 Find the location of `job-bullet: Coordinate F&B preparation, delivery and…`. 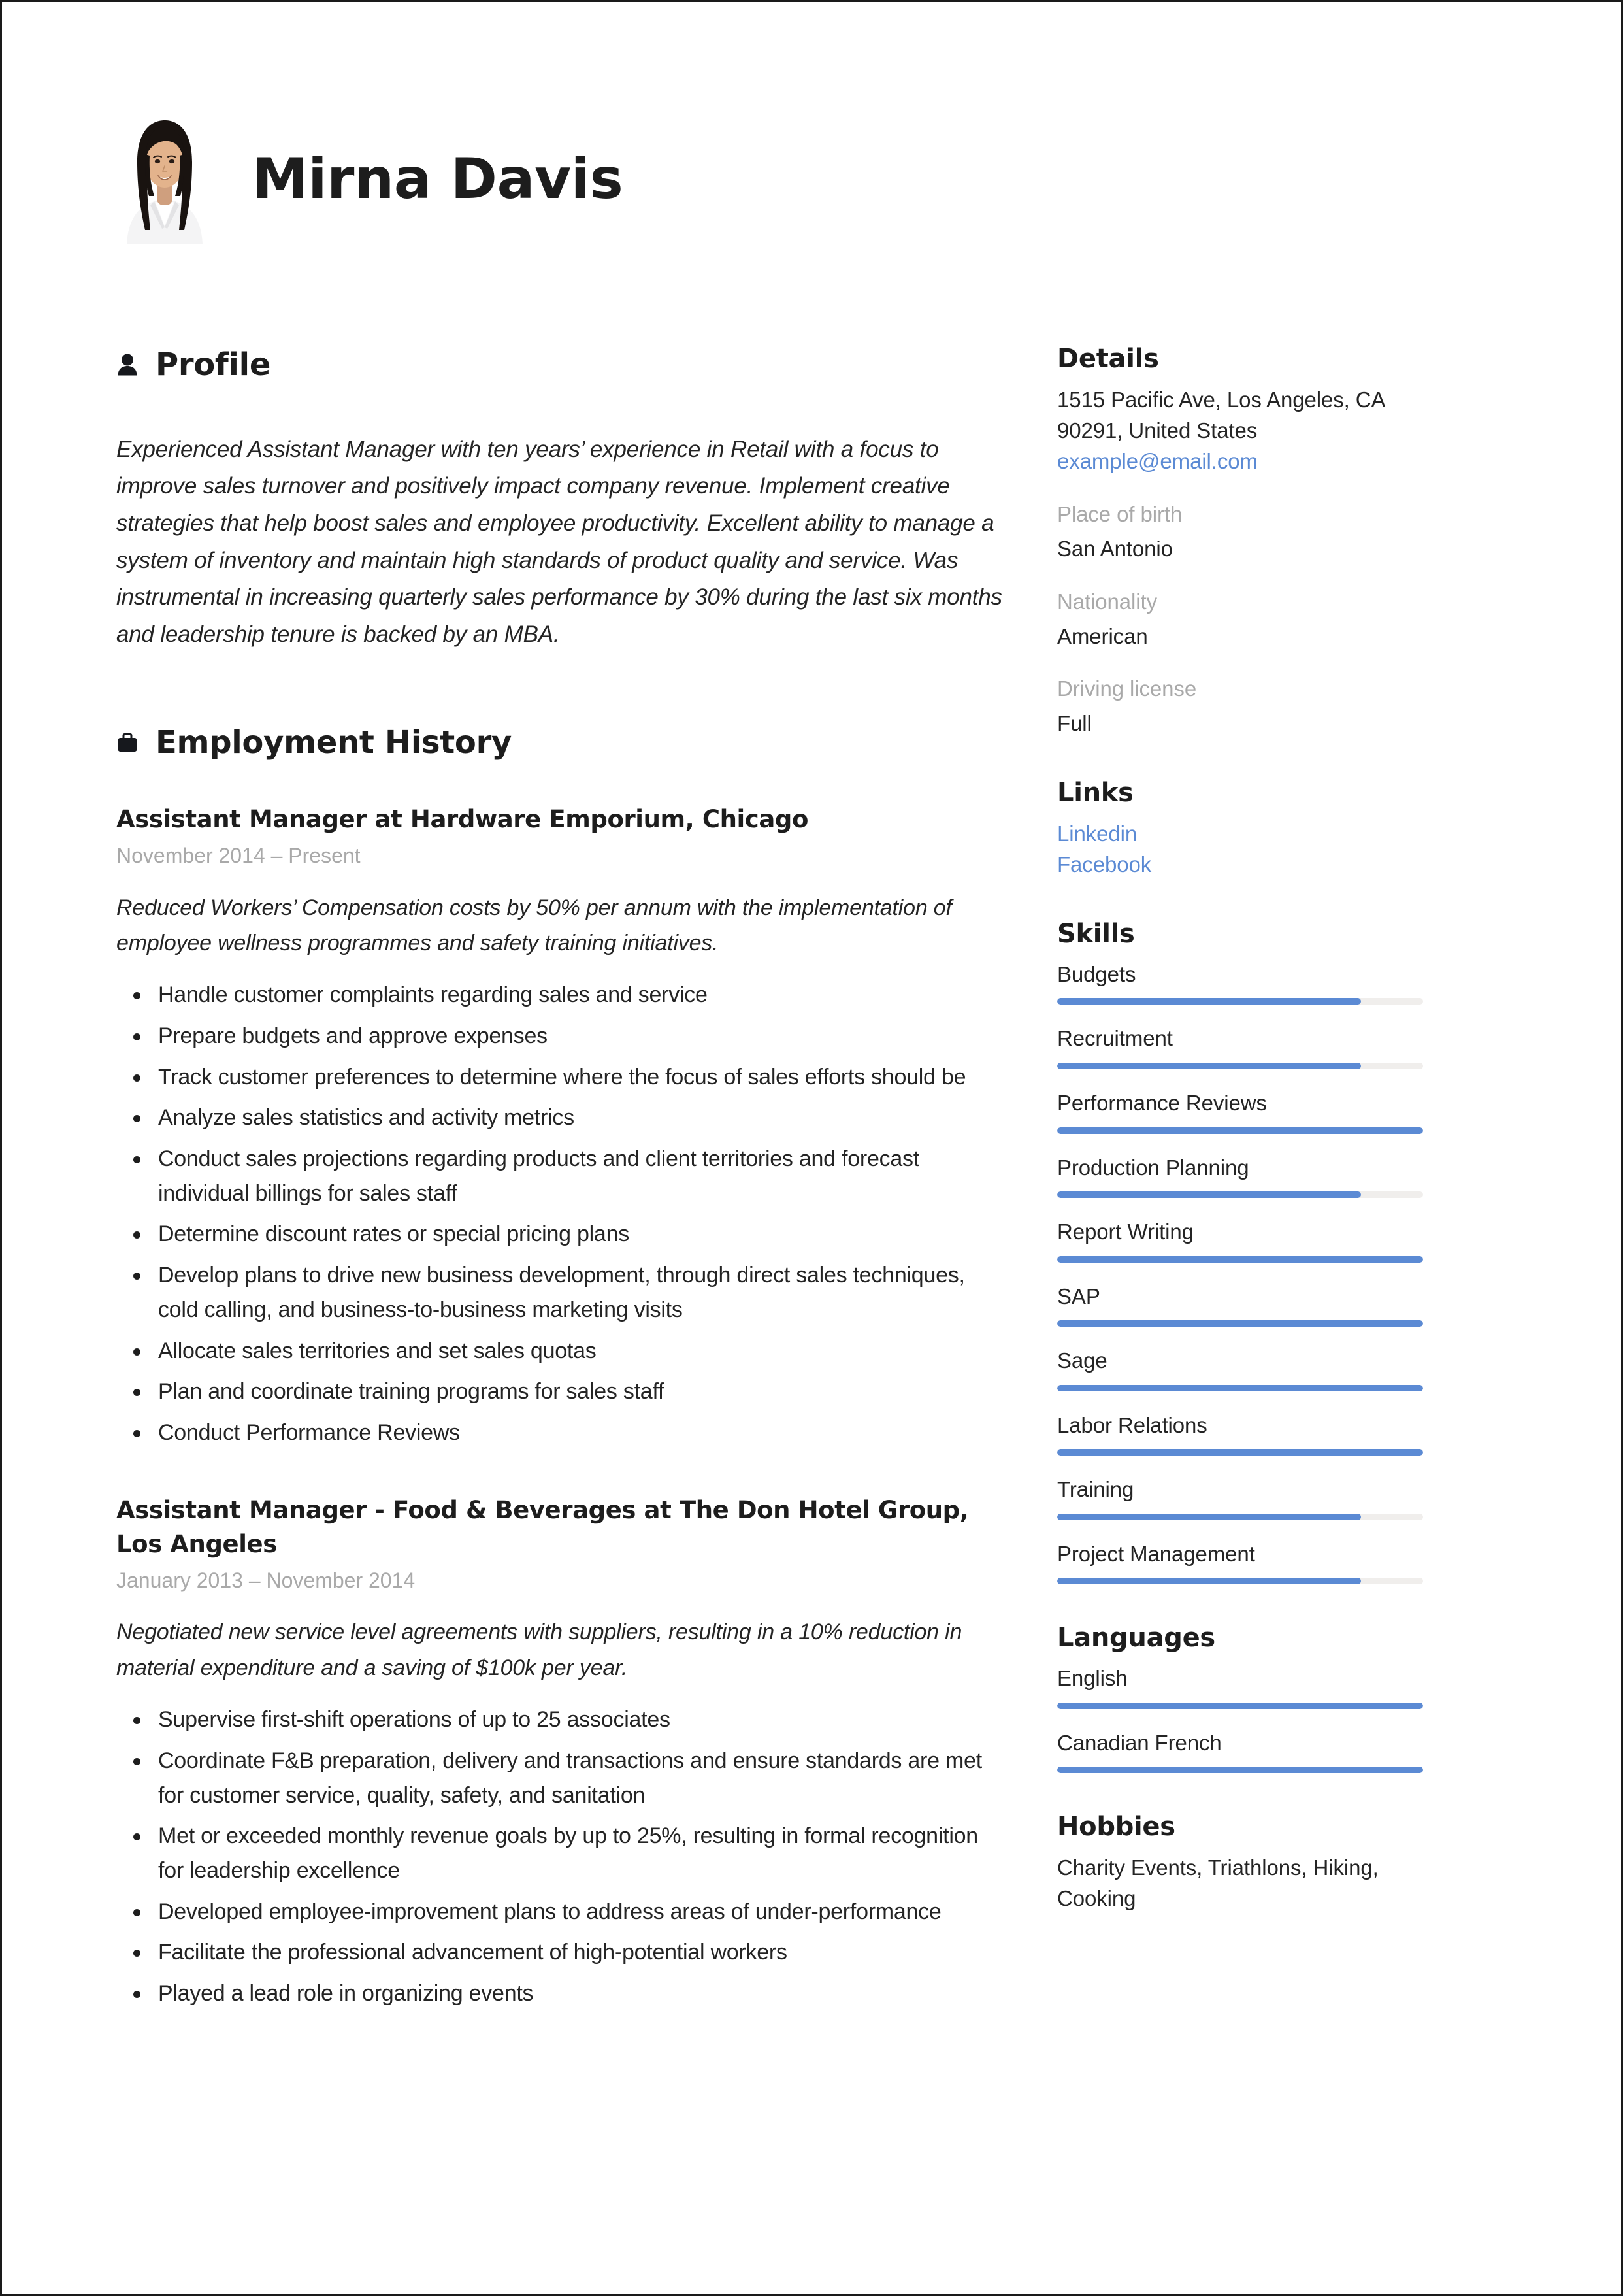

job-bullet: Coordinate F&B preparation, delivery and… is located at coordinates (561, 1778).